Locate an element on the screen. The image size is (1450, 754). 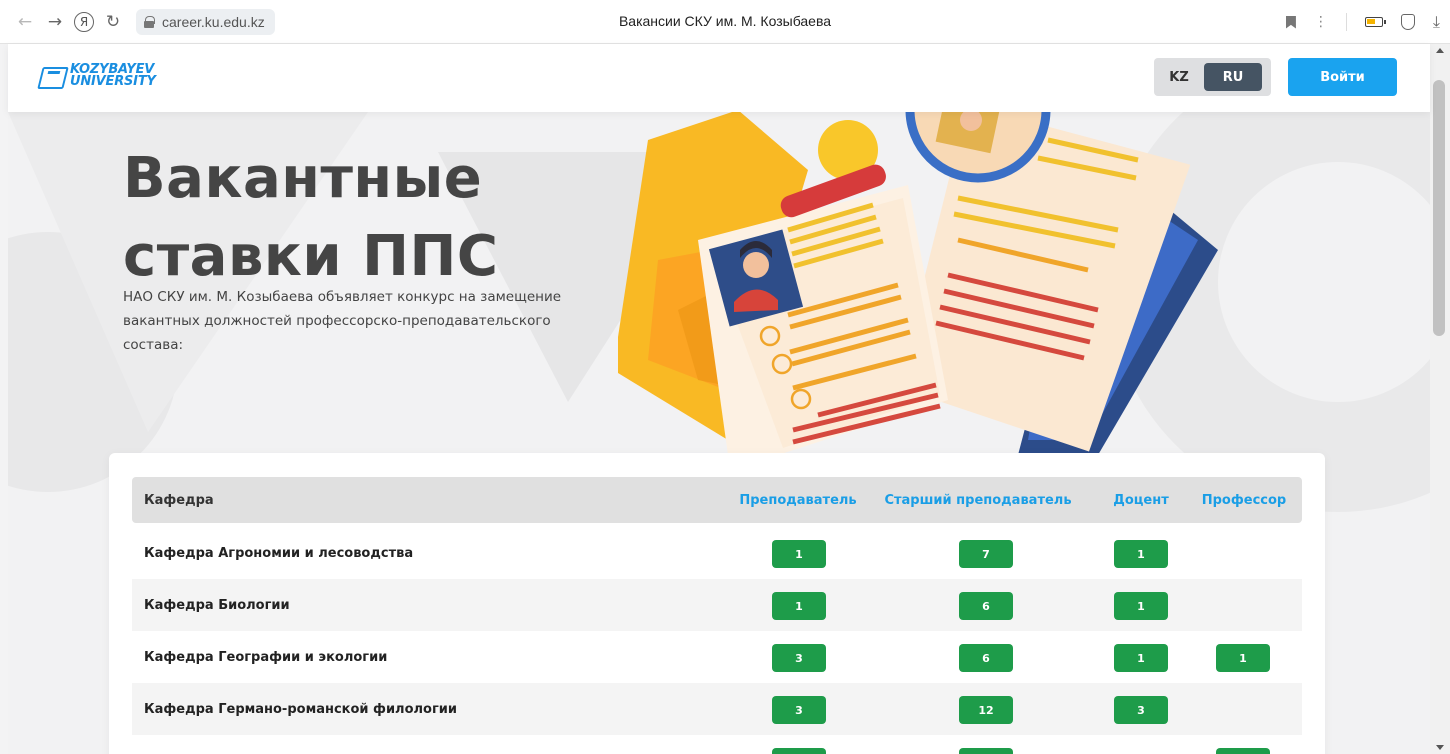
reload-icon: ↻ is located at coordinates (113, 22).